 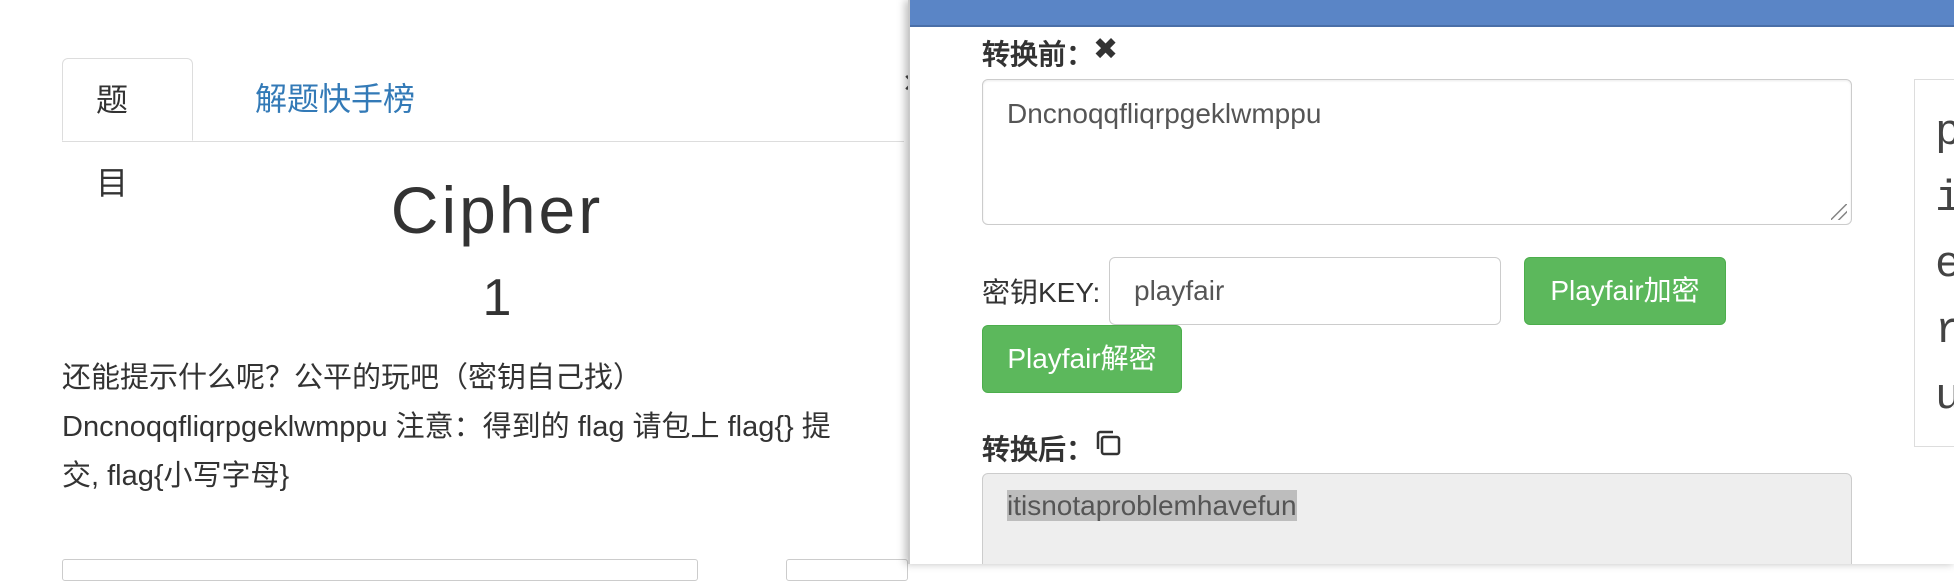 I want to click on playfair-decrypt-button: Playfair解密, so click(x=1082, y=359).